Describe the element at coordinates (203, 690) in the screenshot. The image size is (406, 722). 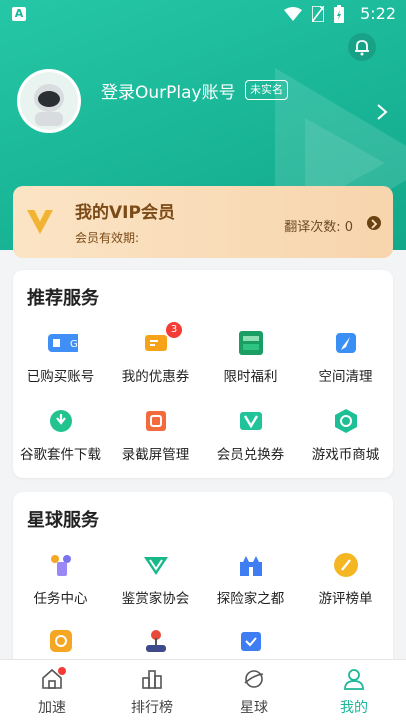
I see `bottom-tab-bar: 加速 排行榜 星球 我的` at that location.